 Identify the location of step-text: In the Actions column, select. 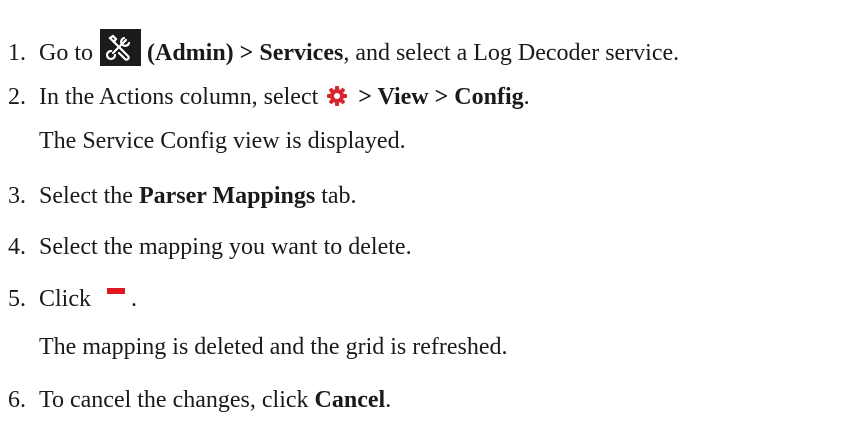
(179, 97).